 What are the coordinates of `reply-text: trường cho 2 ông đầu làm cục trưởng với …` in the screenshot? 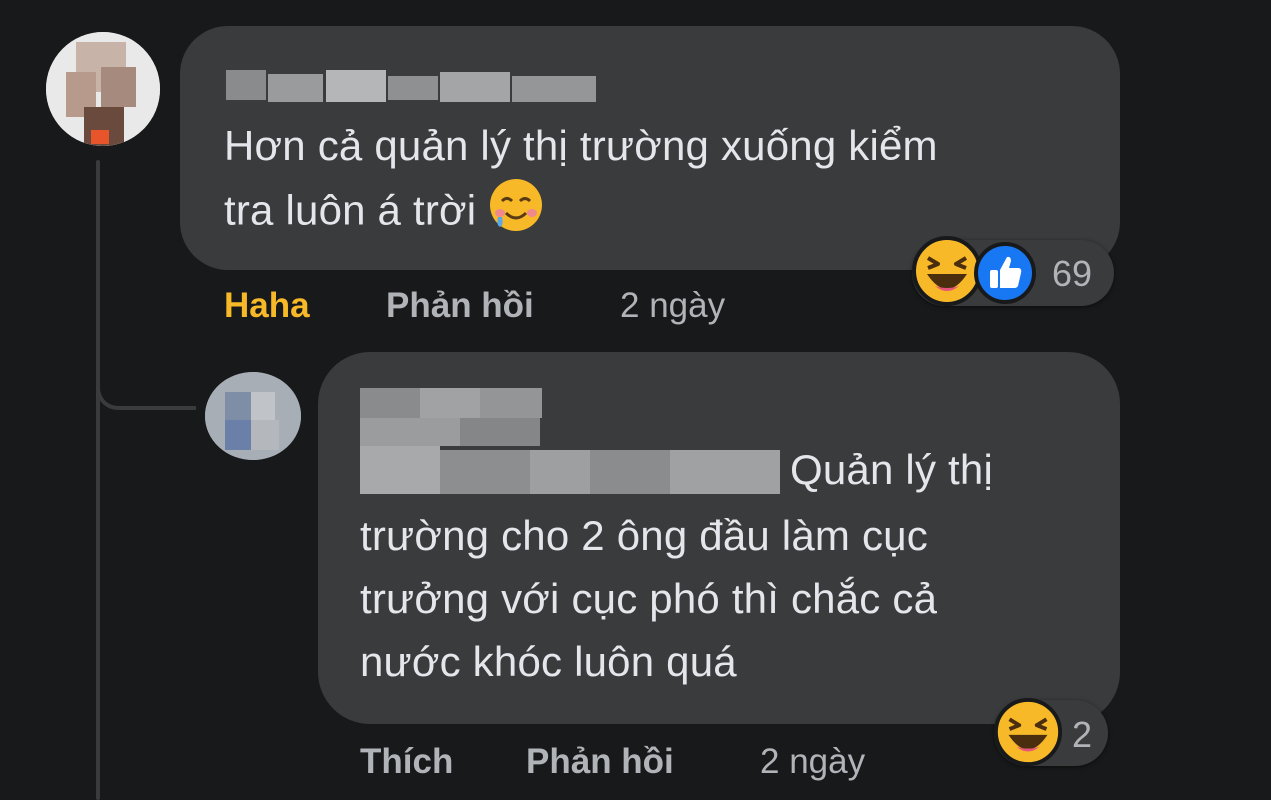 It's located at (648, 598).